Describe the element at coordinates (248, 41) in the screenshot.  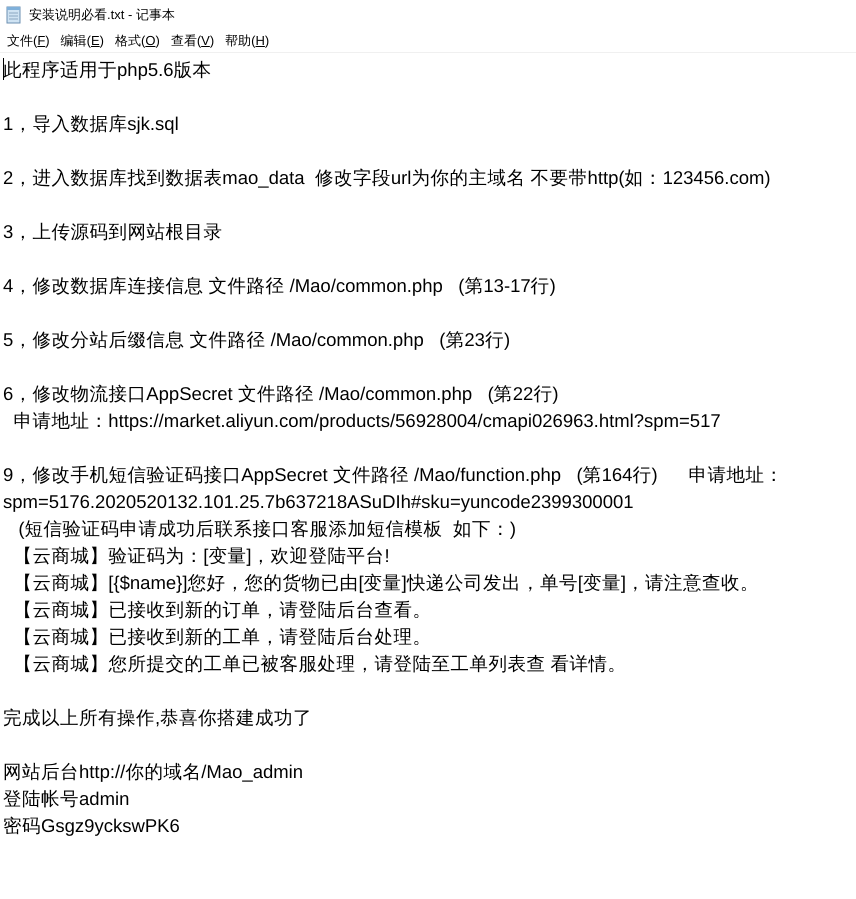
I see `menu-item: 帮助(H)` at that location.